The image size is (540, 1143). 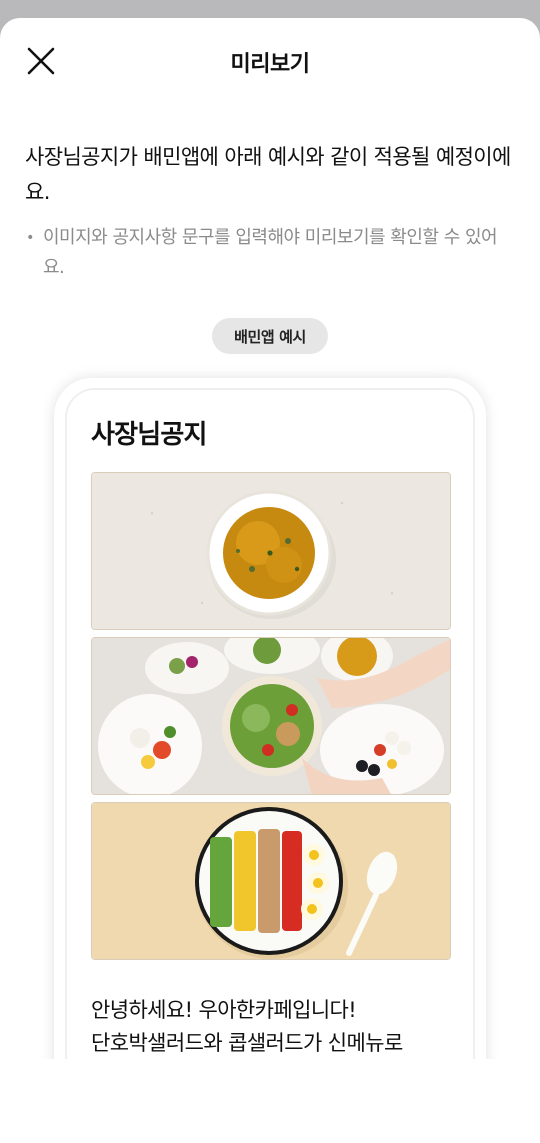 I want to click on cobb-salad-image, so click(x=271, y=881).